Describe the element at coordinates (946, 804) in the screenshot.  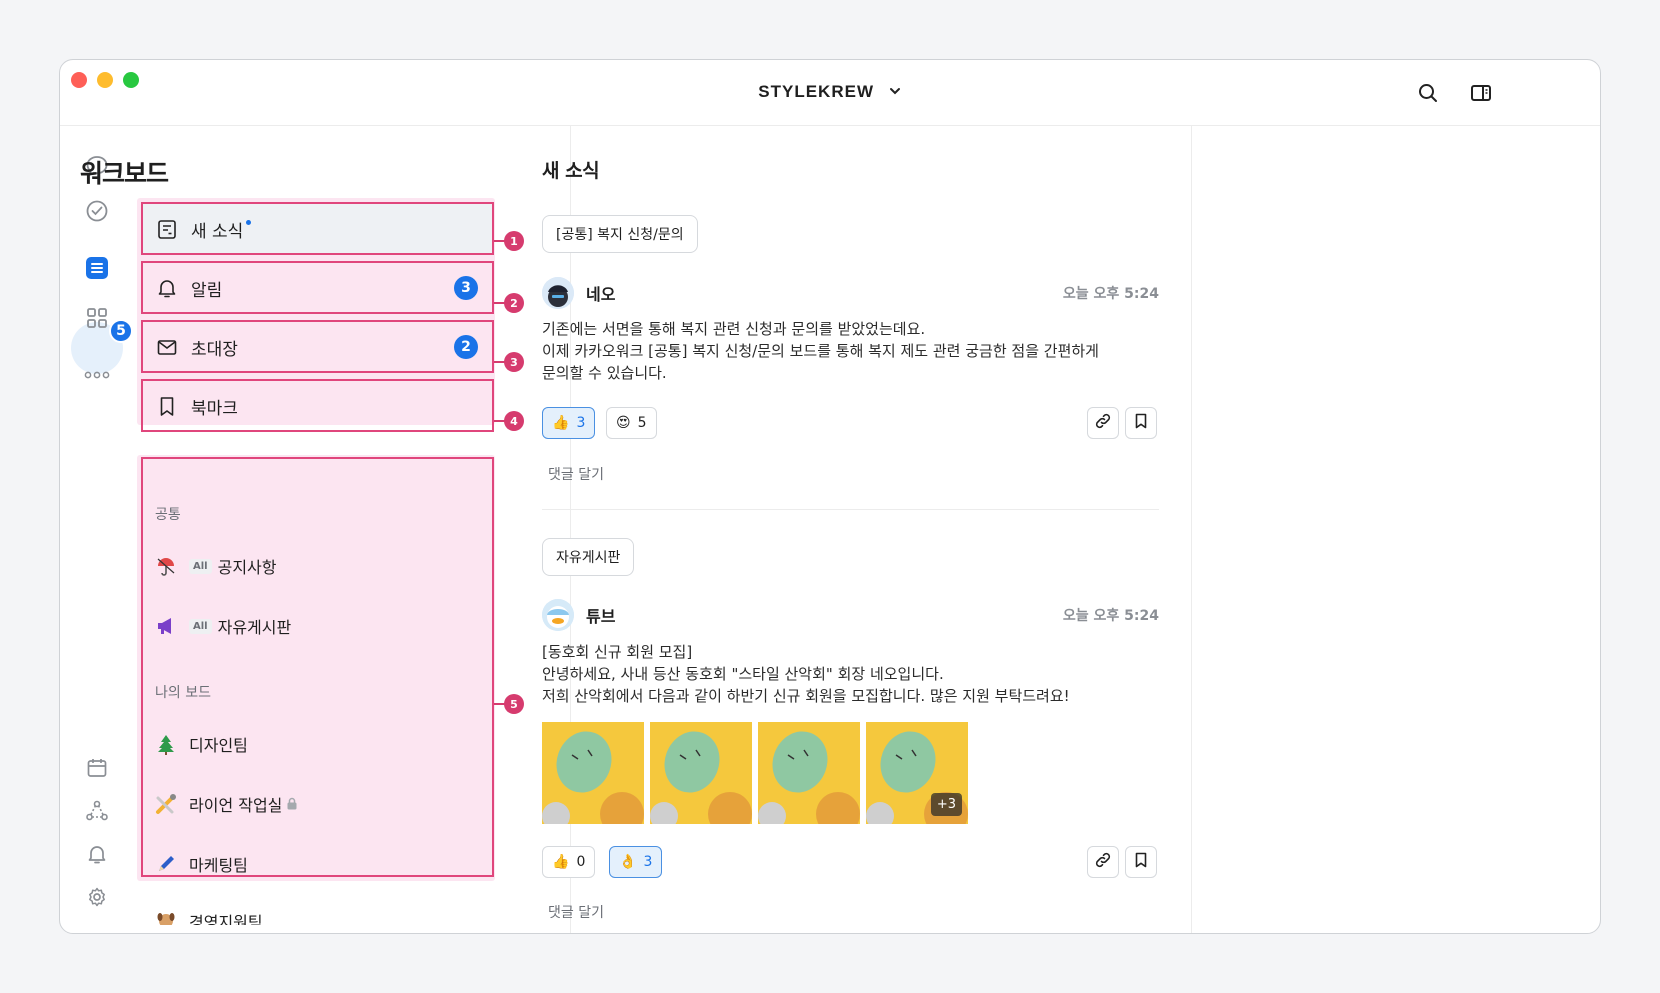
I see `more-images-count: +3` at that location.